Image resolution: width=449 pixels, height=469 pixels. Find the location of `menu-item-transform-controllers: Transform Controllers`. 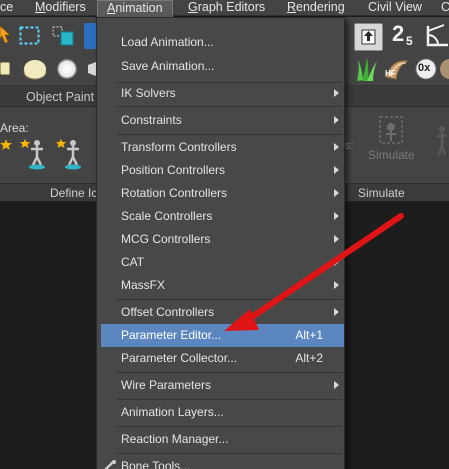

menu-item-transform-controllers: Transform Controllers is located at coordinates (222, 147).